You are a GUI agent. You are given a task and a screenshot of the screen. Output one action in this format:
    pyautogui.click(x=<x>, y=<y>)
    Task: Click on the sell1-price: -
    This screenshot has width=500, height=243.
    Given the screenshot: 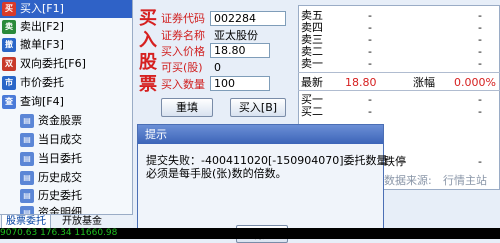 What is the action you would take?
    pyautogui.click(x=370, y=63)
    